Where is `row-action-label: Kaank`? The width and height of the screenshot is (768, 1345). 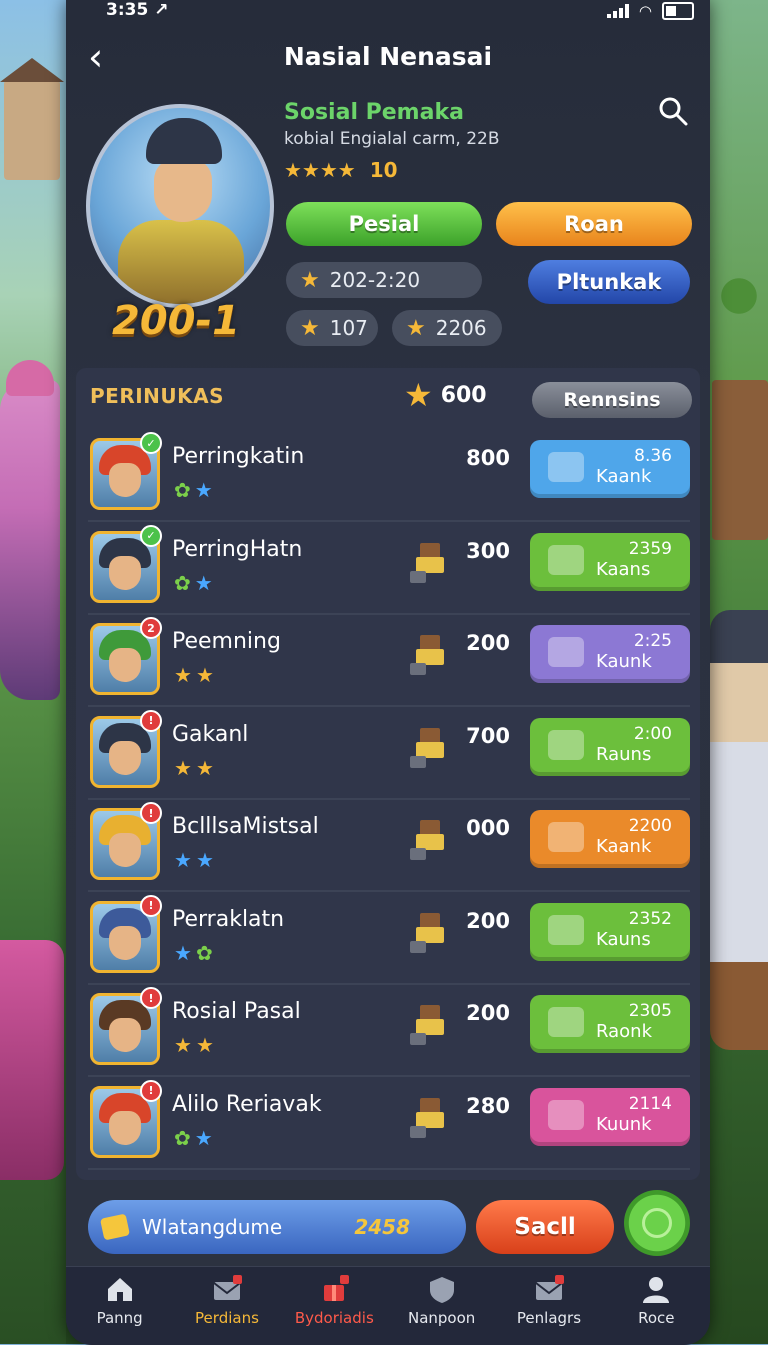 row-action-label: Kaank is located at coordinates (624, 846).